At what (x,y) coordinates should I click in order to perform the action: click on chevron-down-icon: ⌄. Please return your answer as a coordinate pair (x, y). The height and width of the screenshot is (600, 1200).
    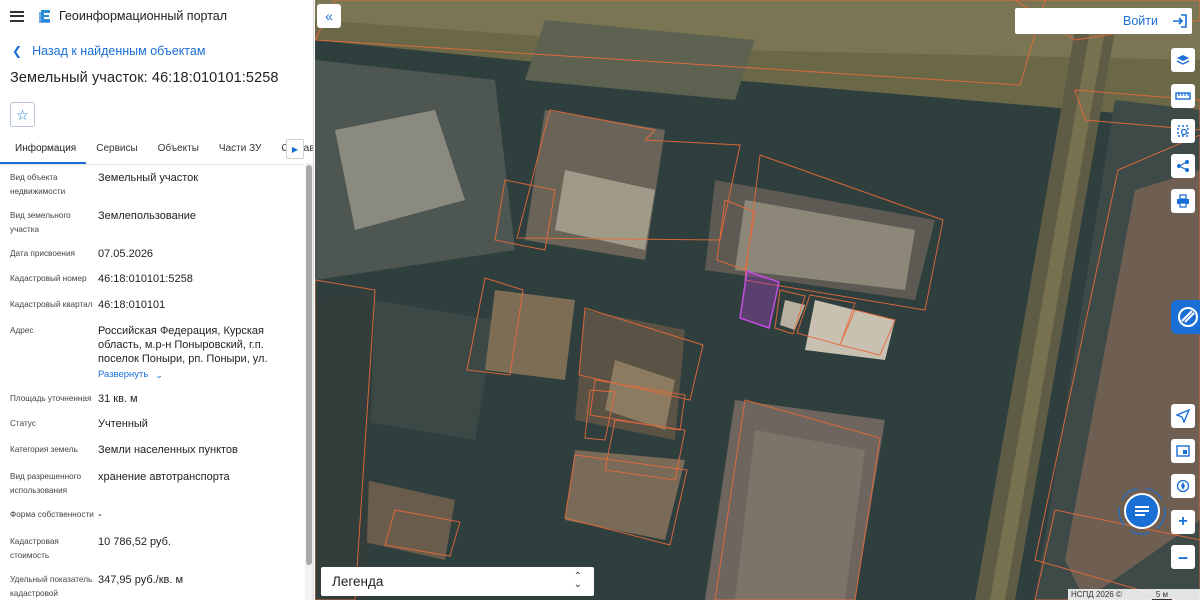
    Looking at the image, I should click on (159, 375).